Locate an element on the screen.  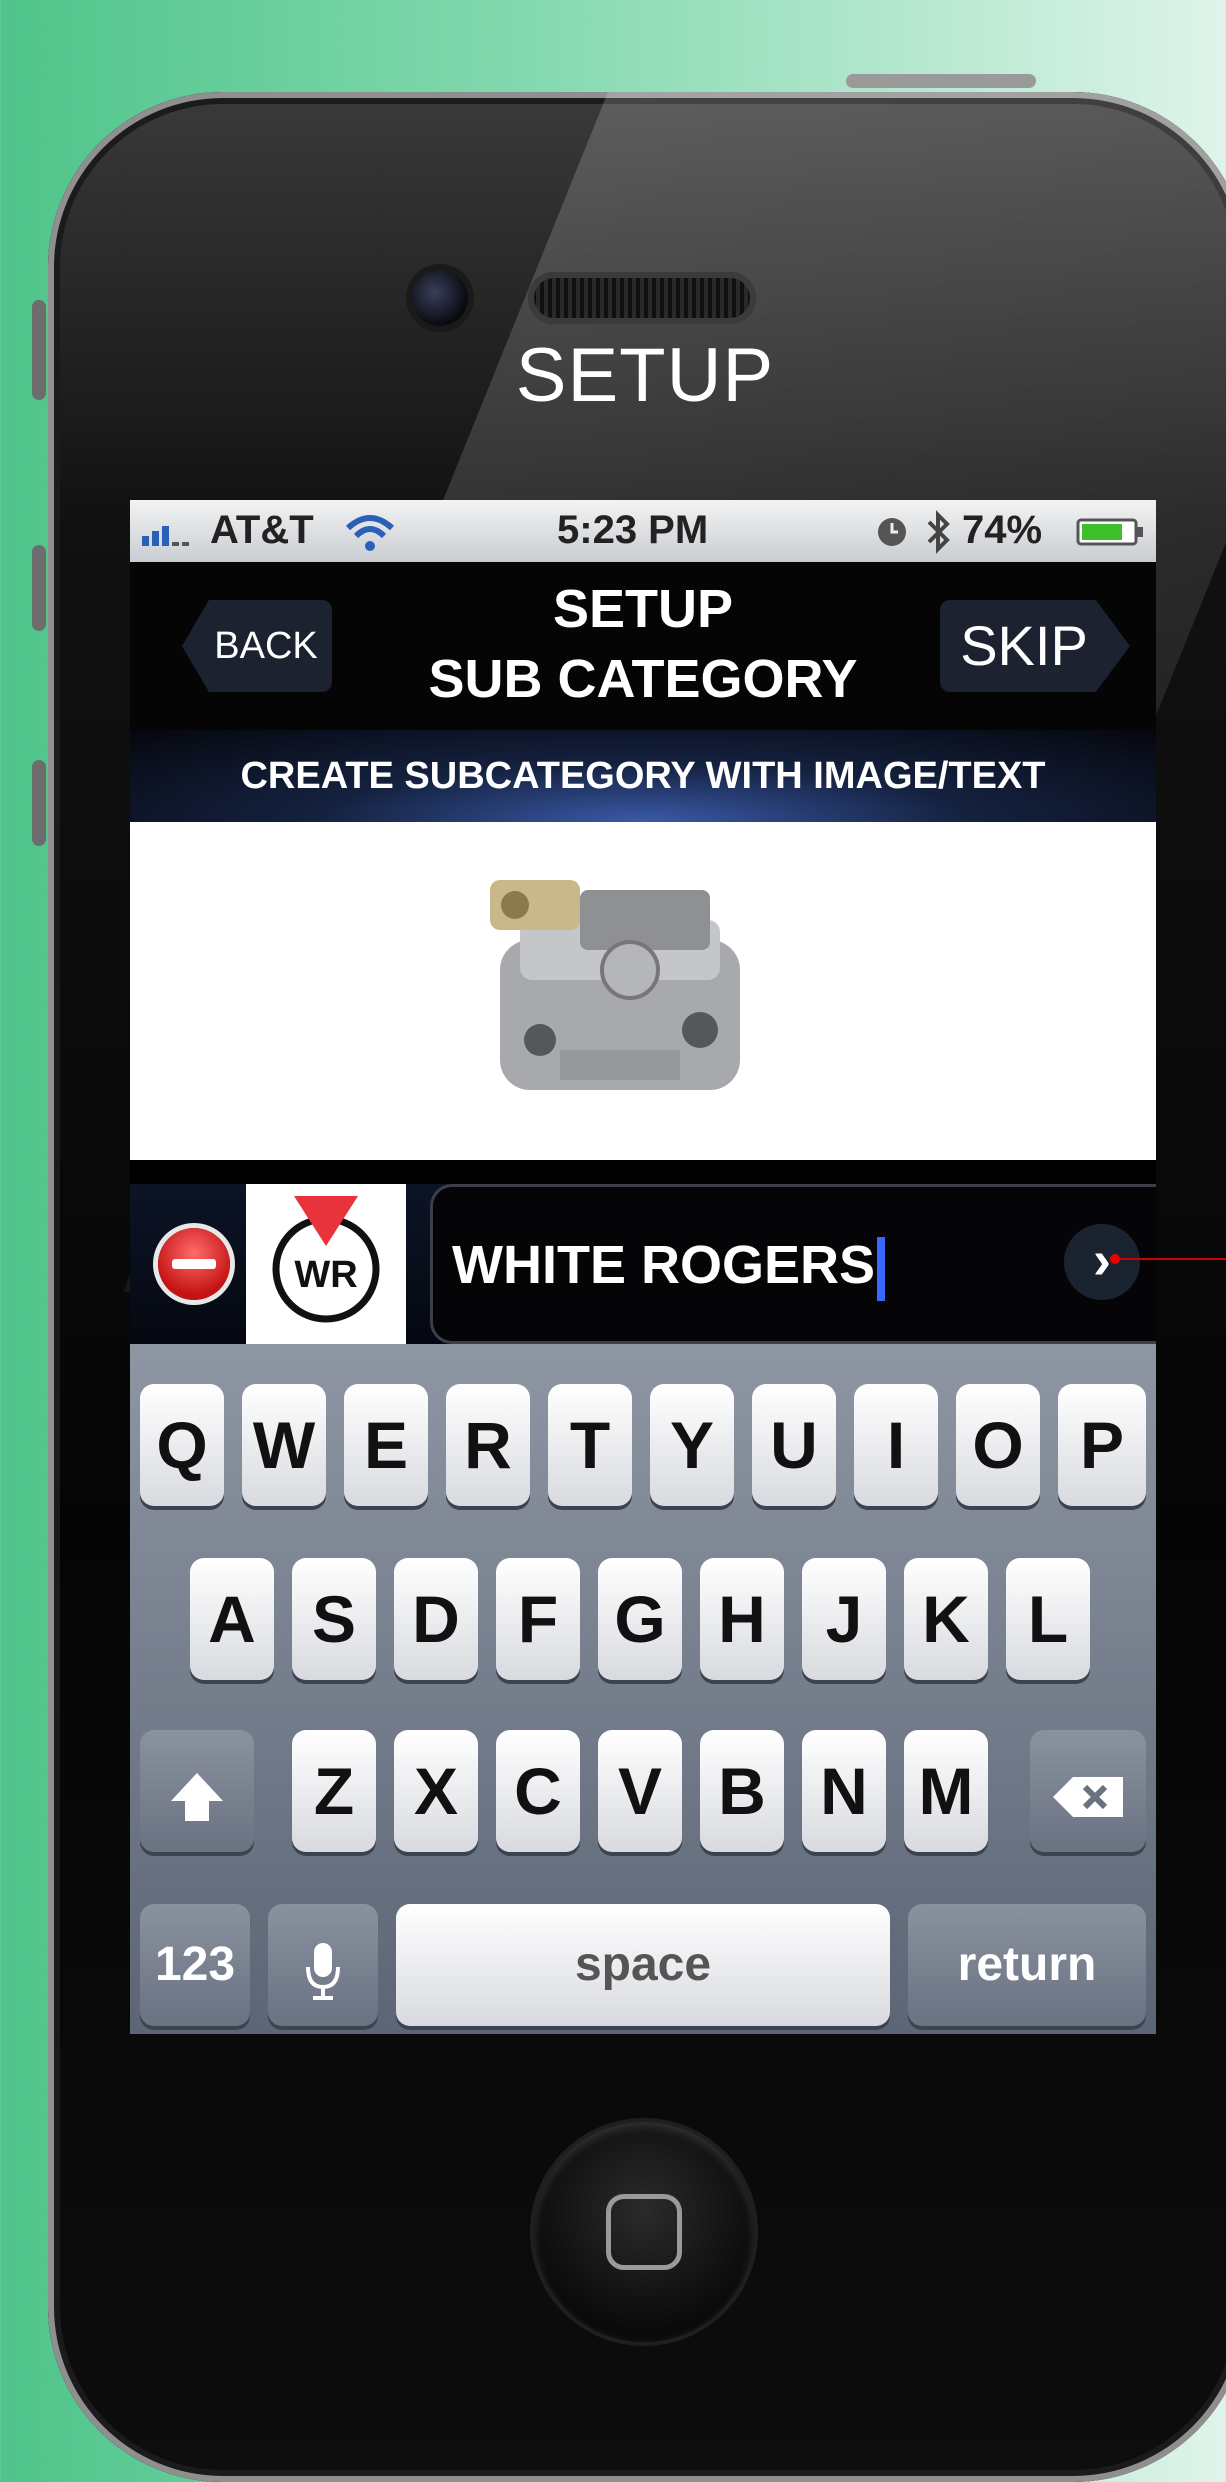
subcategory-name-field: WHITE ROGERS › is located at coordinates (793, 1264).